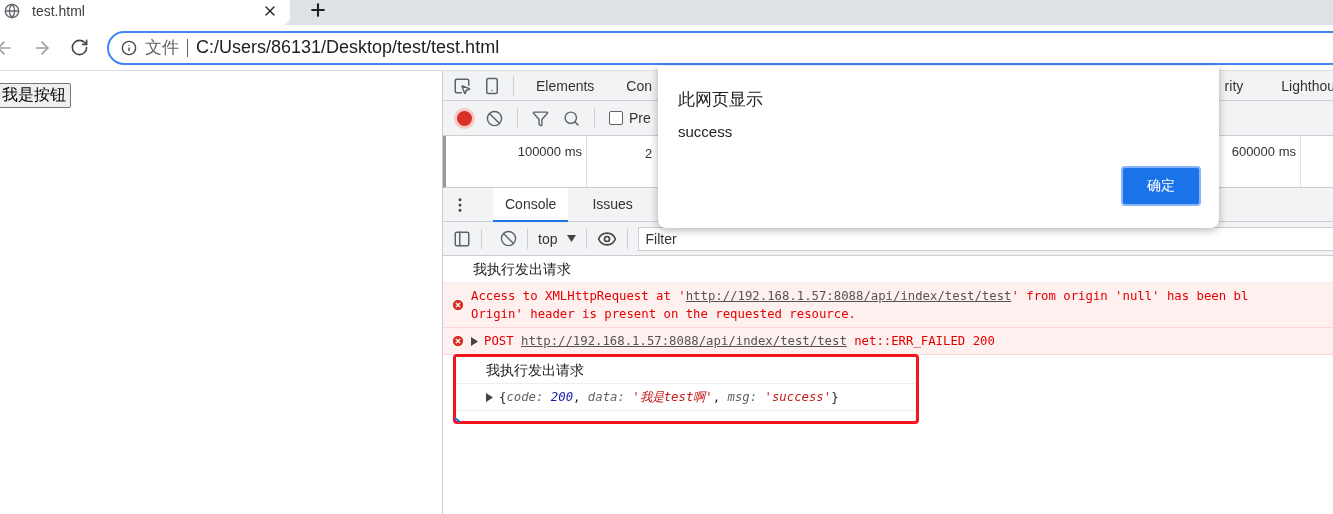 The width and height of the screenshot is (1333, 514). What do you see at coordinates (464, 118) in the screenshot?
I see `record-icon` at bounding box center [464, 118].